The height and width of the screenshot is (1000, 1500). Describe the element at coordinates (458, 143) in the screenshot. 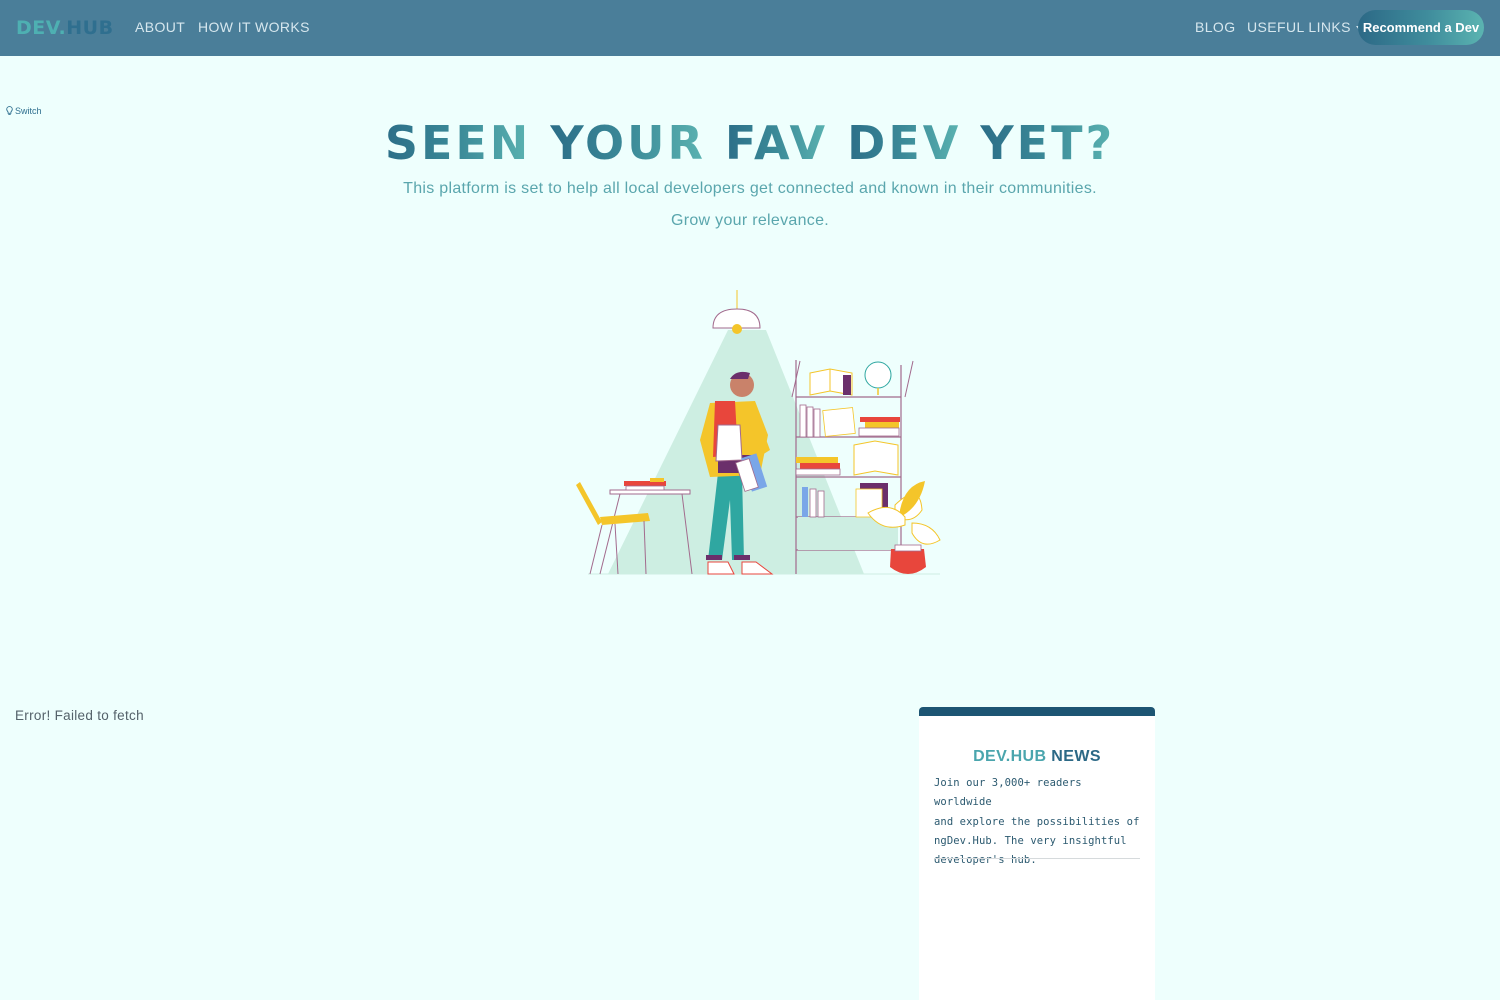

I see `hero-title-word: SEEN` at that location.